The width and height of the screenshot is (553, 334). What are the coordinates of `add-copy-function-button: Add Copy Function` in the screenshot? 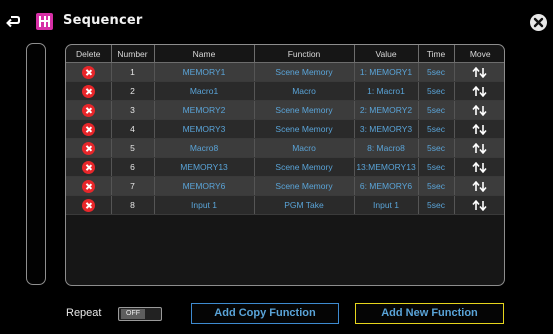 It's located at (265, 313).